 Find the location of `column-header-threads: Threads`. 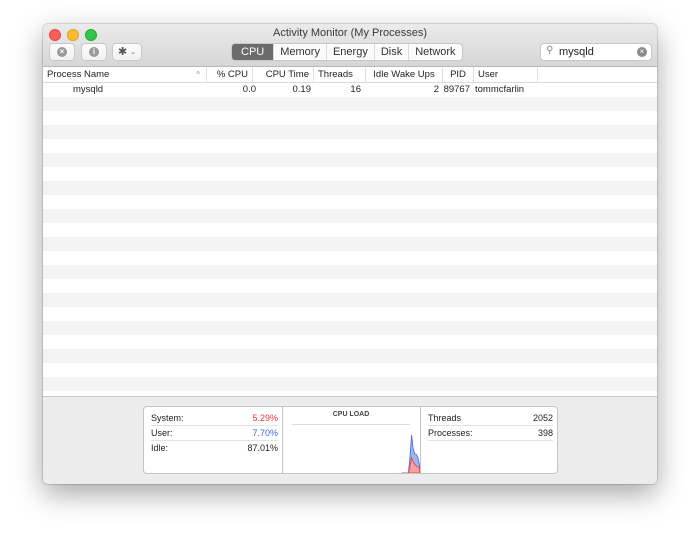

column-header-threads: Threads is located at coordinates (339, 74).